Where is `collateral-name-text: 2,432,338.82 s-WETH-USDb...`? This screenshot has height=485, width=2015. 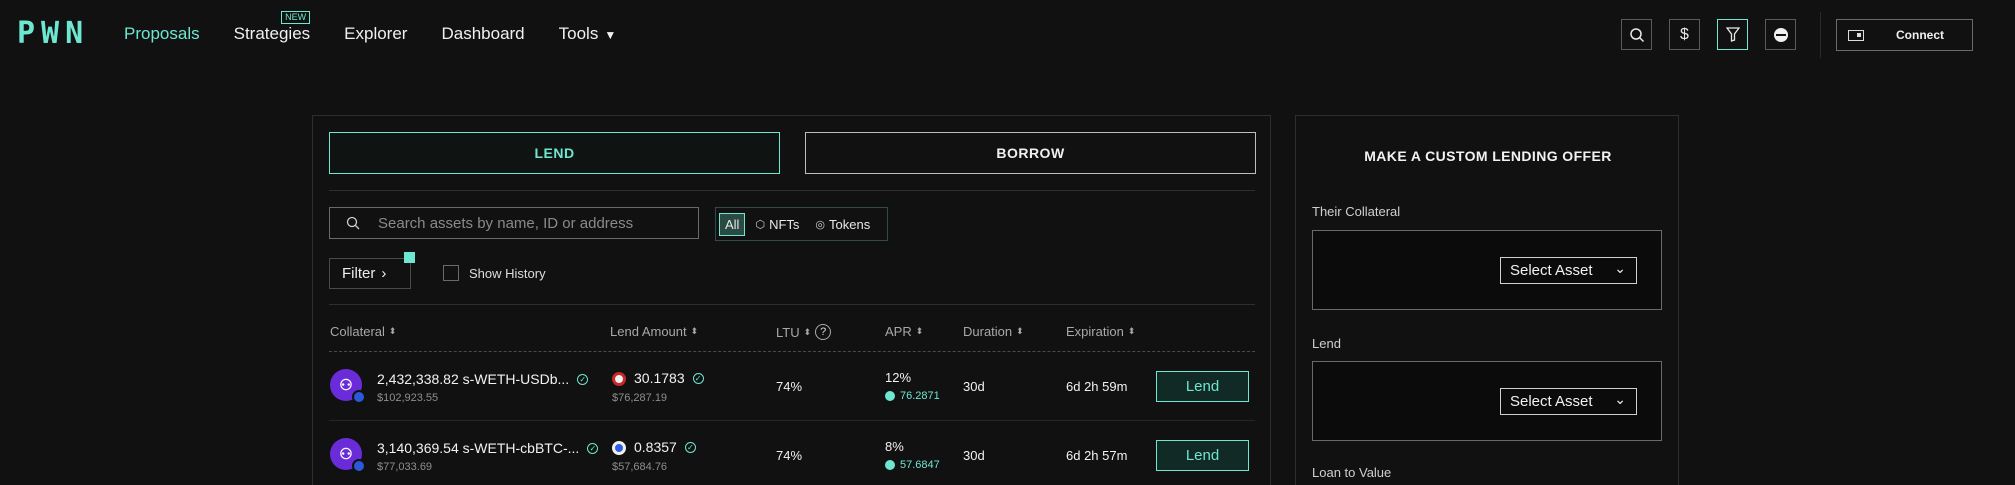
collateral-name-text: 2,432,338.82 s-WETH-USDb... is located at coordinates (473, 379).